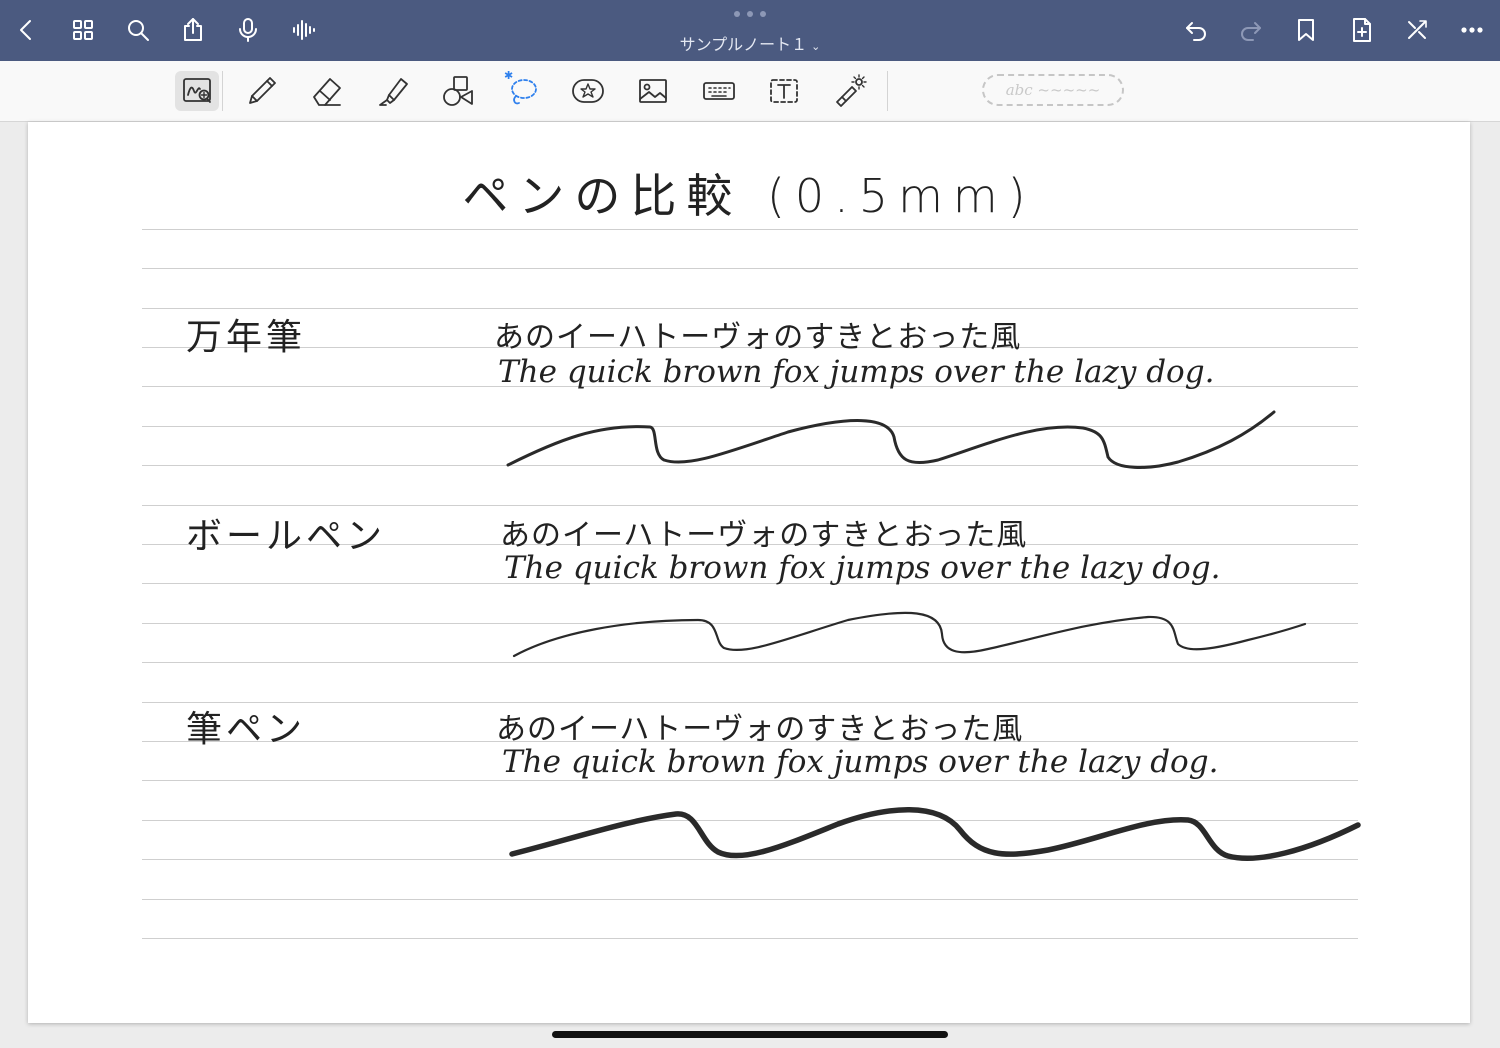 This screenshot has width=1500, height=1048. I want to click on home-indicator, so click(750, 1034).